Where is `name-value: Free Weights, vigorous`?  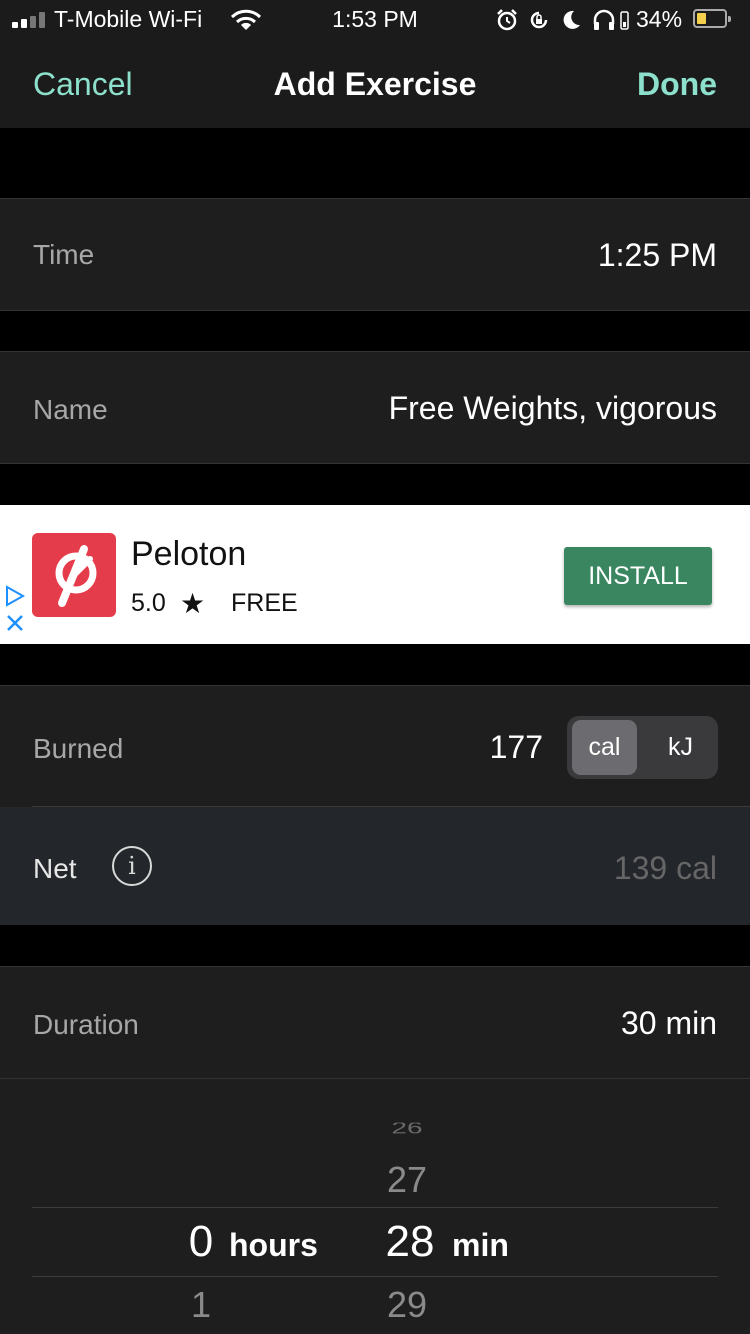
name-value: Free Weights, vigorous is located at coordinates (553, 408).